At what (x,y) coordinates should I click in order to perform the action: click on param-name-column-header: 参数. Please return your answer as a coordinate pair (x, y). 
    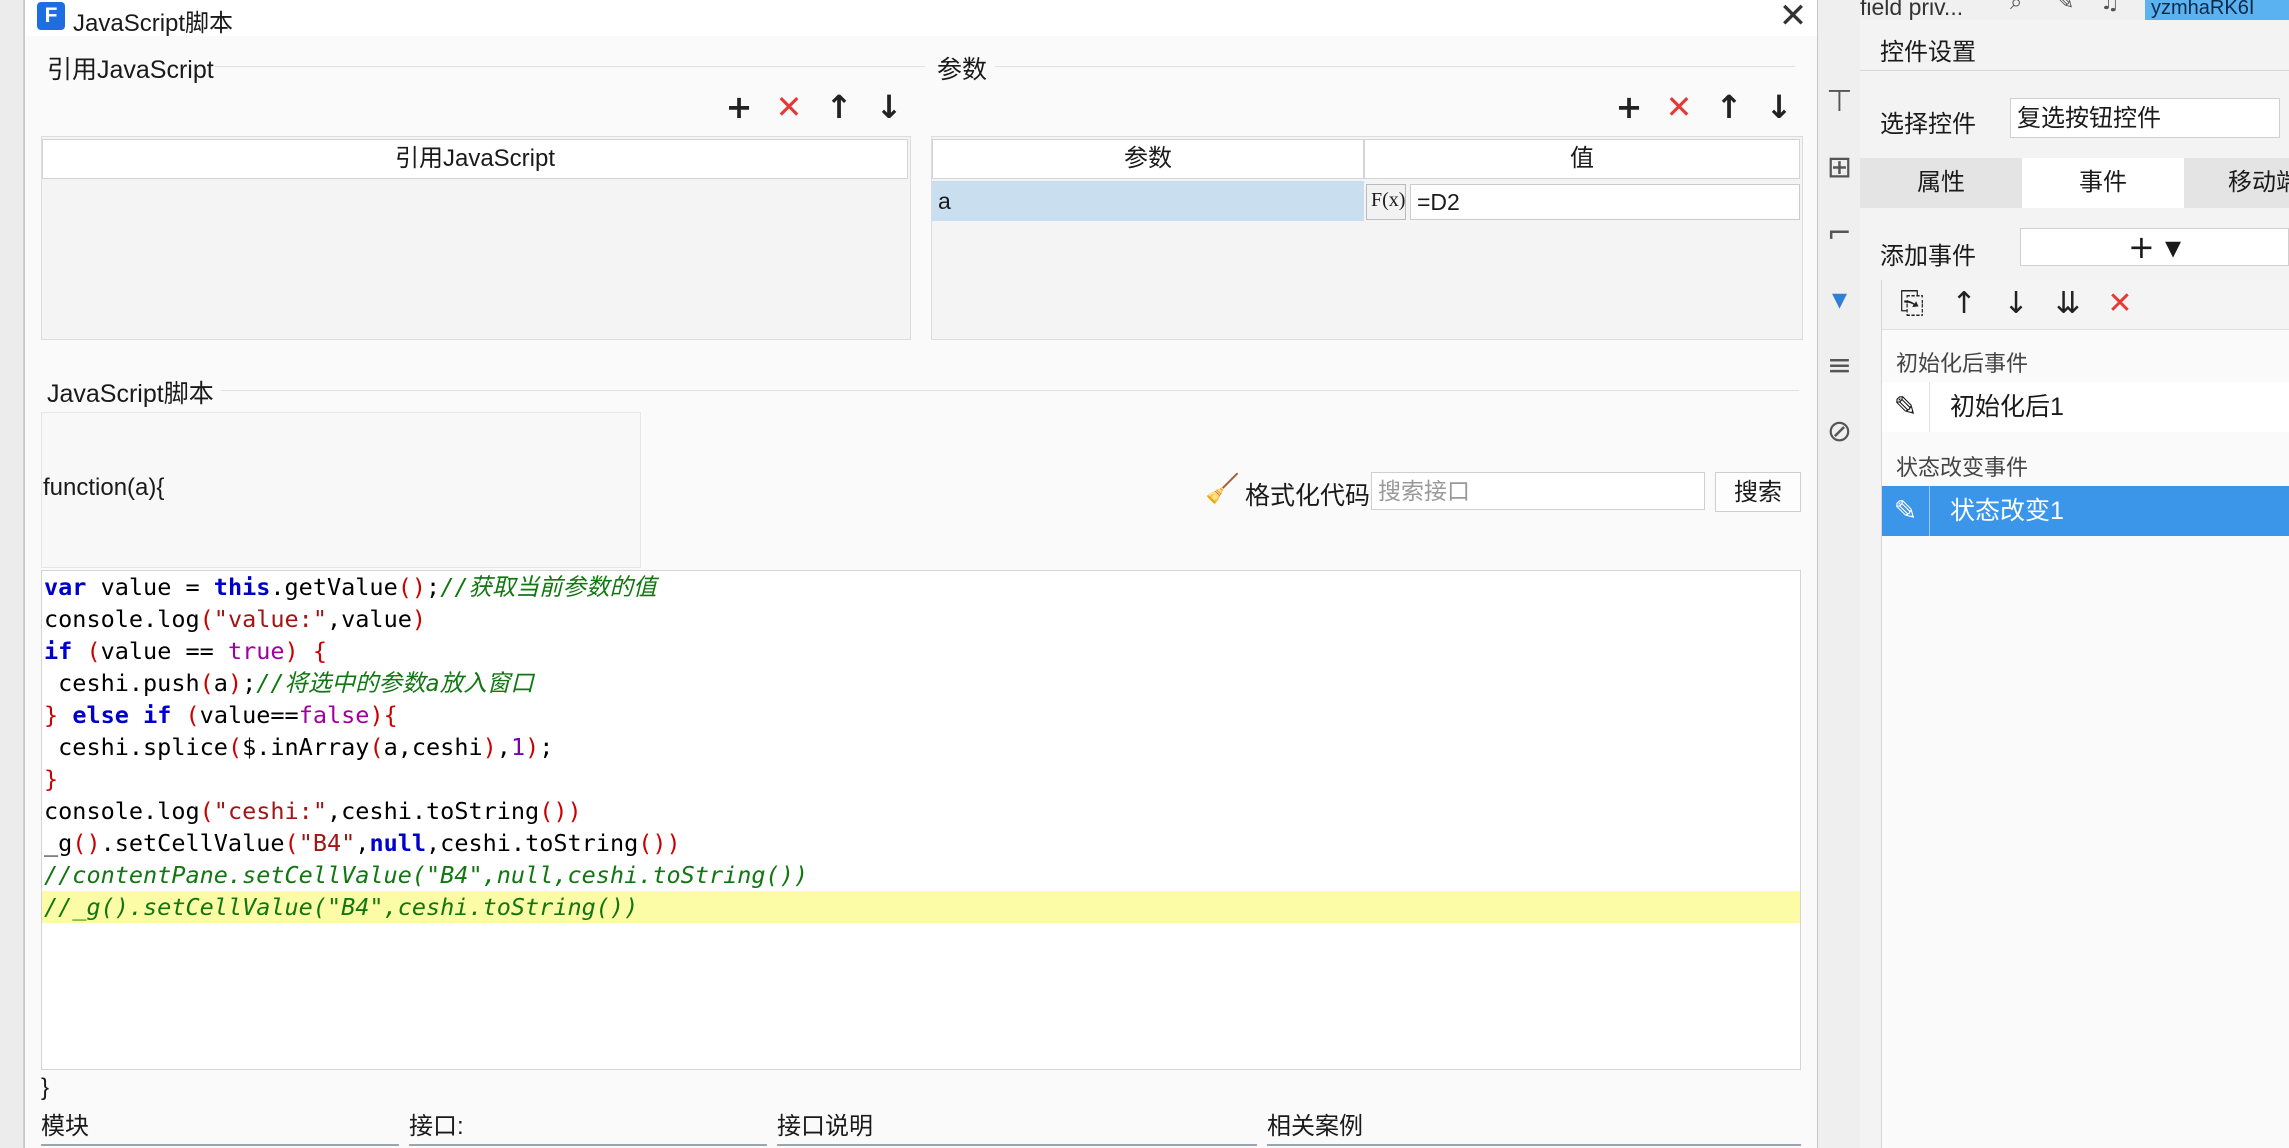
    Looking at the image, I should click on (1148, 159).